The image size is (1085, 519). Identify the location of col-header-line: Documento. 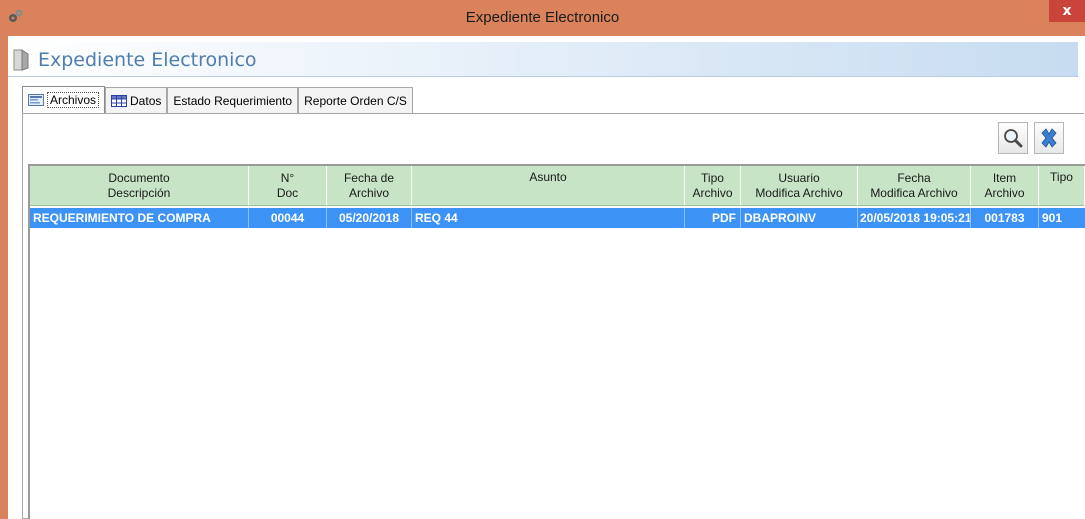
(139, 177).